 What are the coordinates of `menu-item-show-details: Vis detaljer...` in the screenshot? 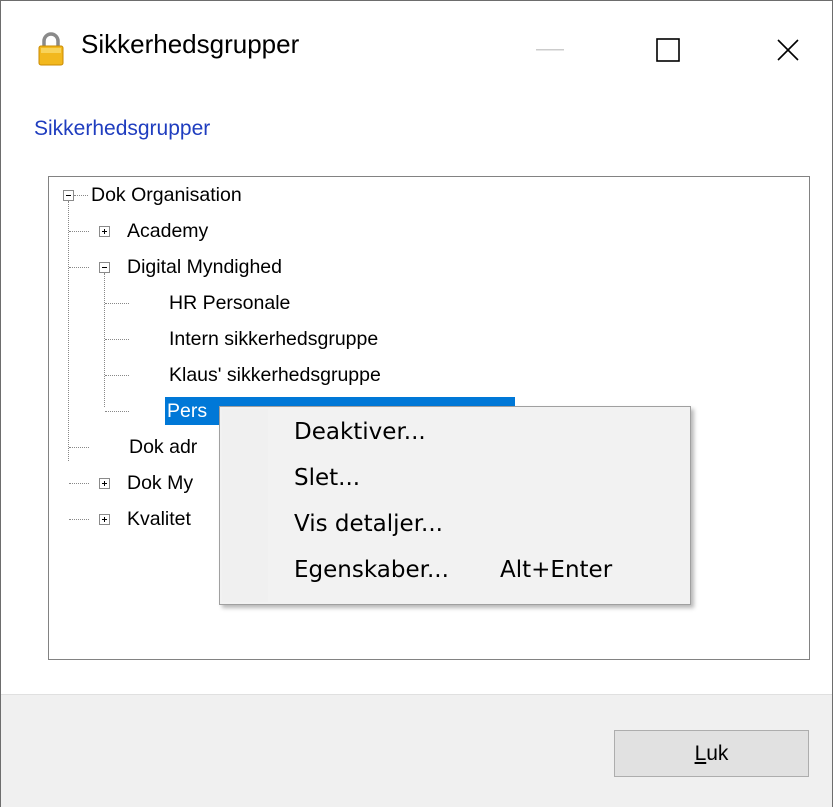 It's located at (455, 526).